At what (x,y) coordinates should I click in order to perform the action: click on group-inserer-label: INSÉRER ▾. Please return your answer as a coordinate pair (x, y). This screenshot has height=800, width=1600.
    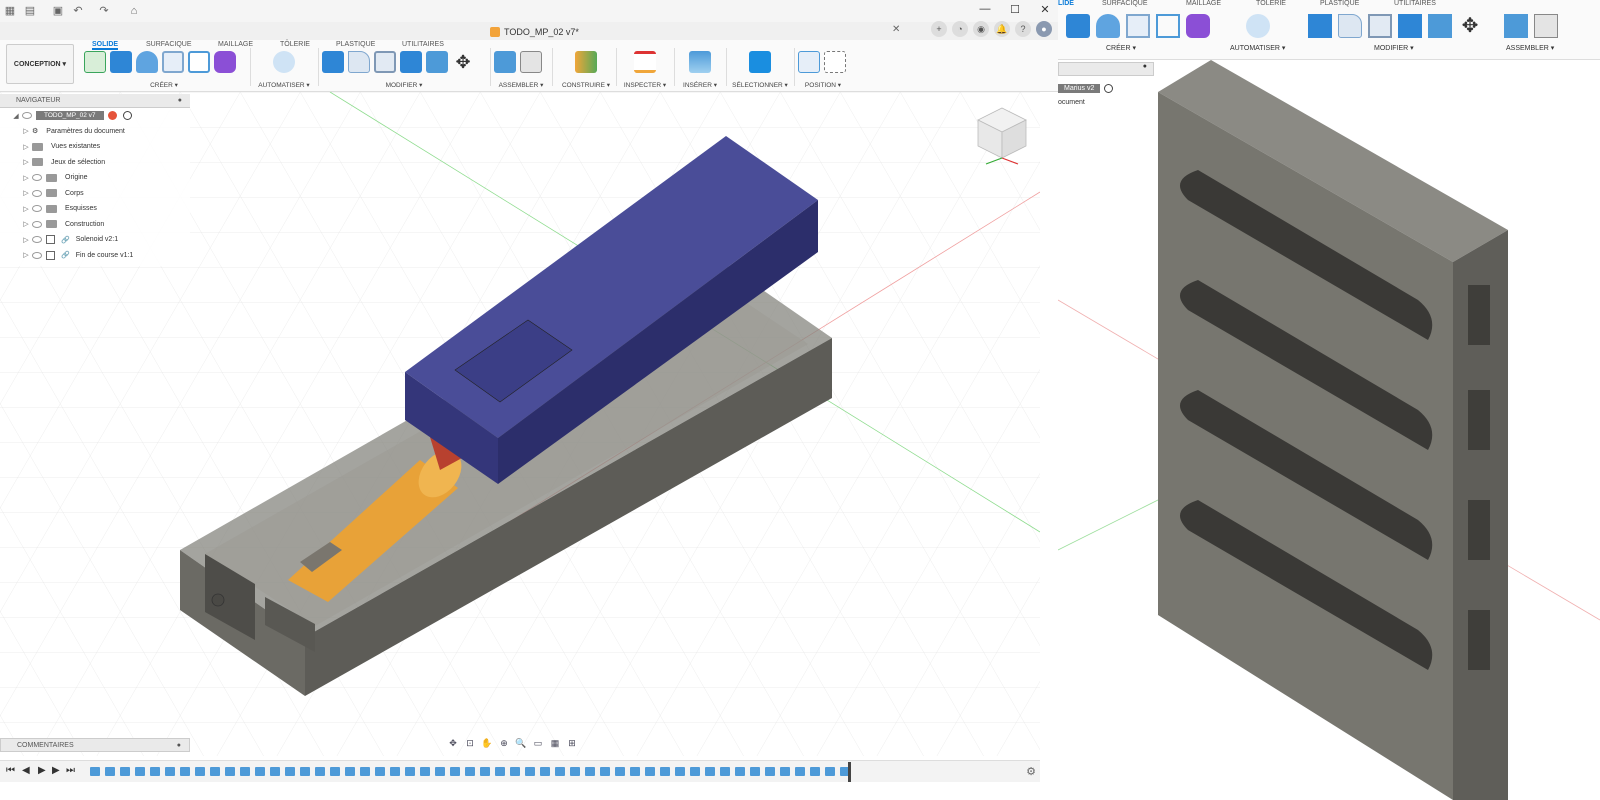
    Looking at the image, I should click on (700, 85).